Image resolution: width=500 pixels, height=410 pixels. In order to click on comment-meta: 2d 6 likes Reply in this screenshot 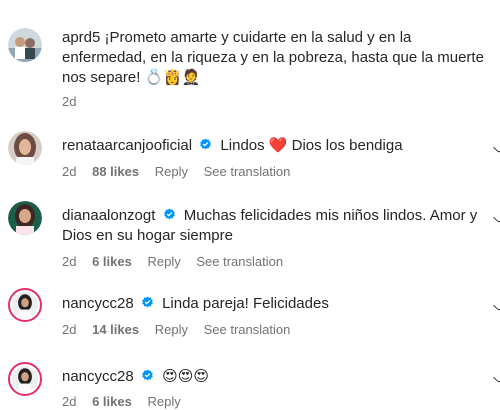, I will do `click(127, 402)`.